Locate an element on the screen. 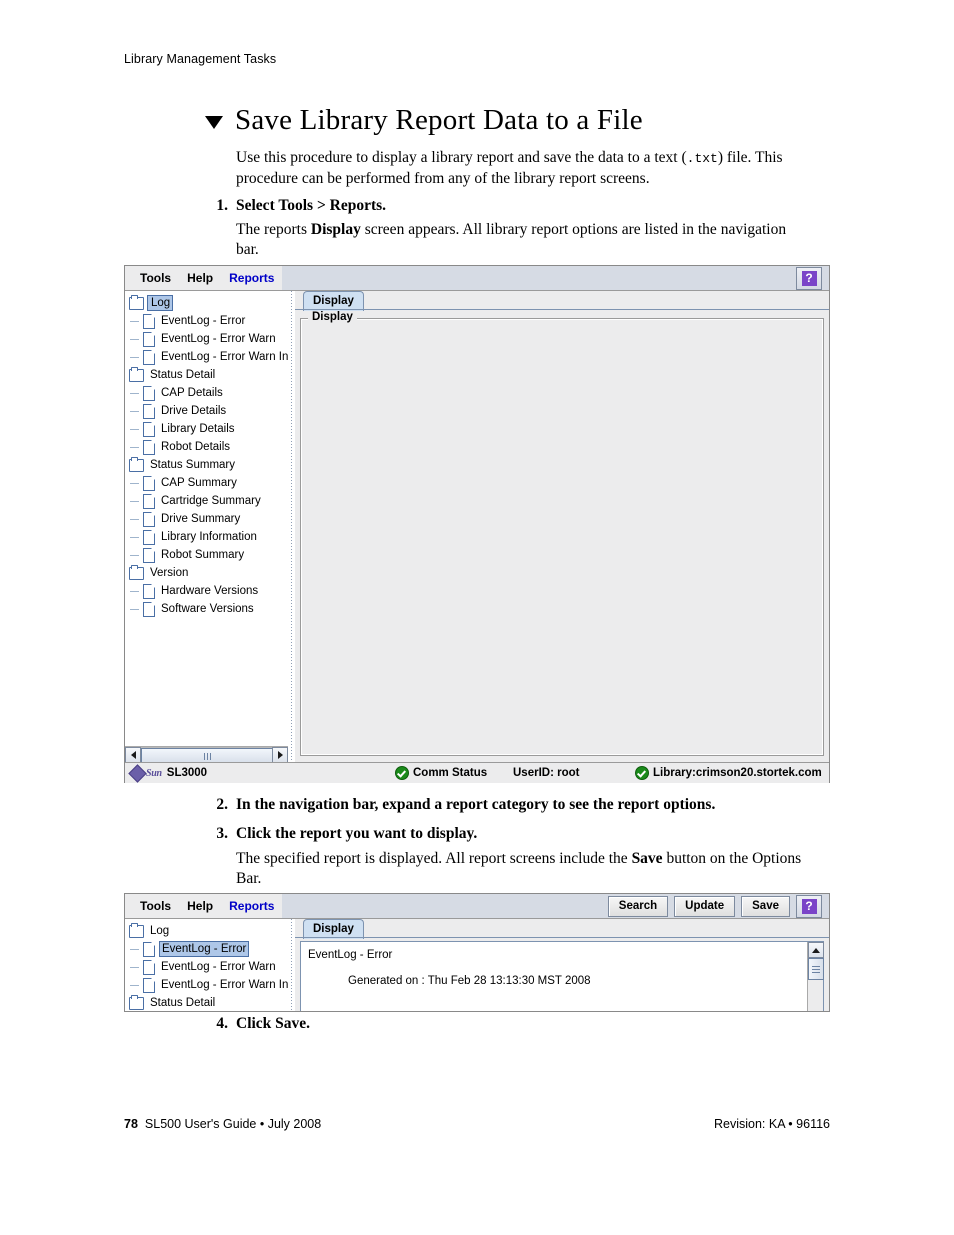 This screenshot has width=954, height=1235. tree-item: Library Information is located at coordinates (208, 537).